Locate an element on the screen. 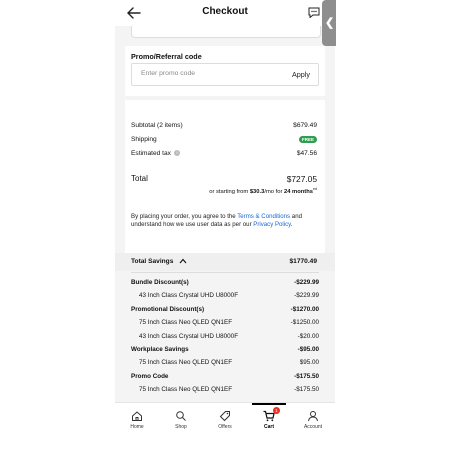  header-bar: Checkout is located at coordinates (225, 13).